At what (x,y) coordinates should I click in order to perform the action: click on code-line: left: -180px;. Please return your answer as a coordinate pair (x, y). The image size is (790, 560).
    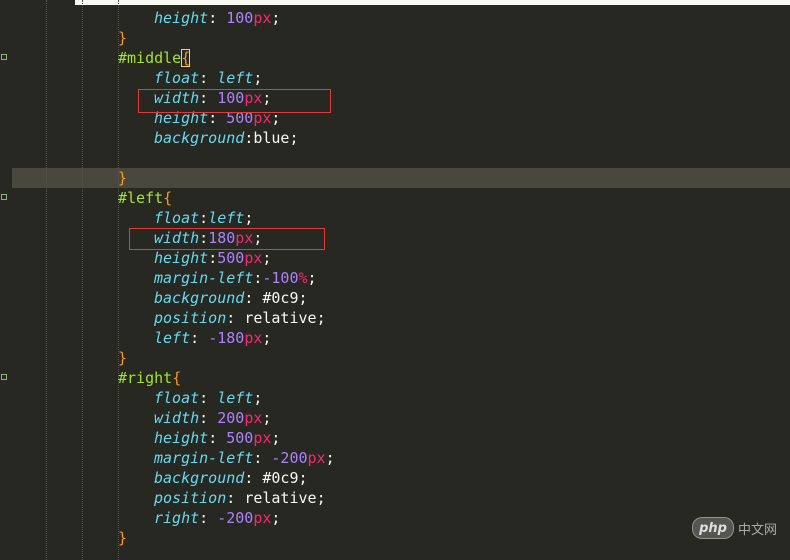
    Looking at the image, I should click on (212, 338).